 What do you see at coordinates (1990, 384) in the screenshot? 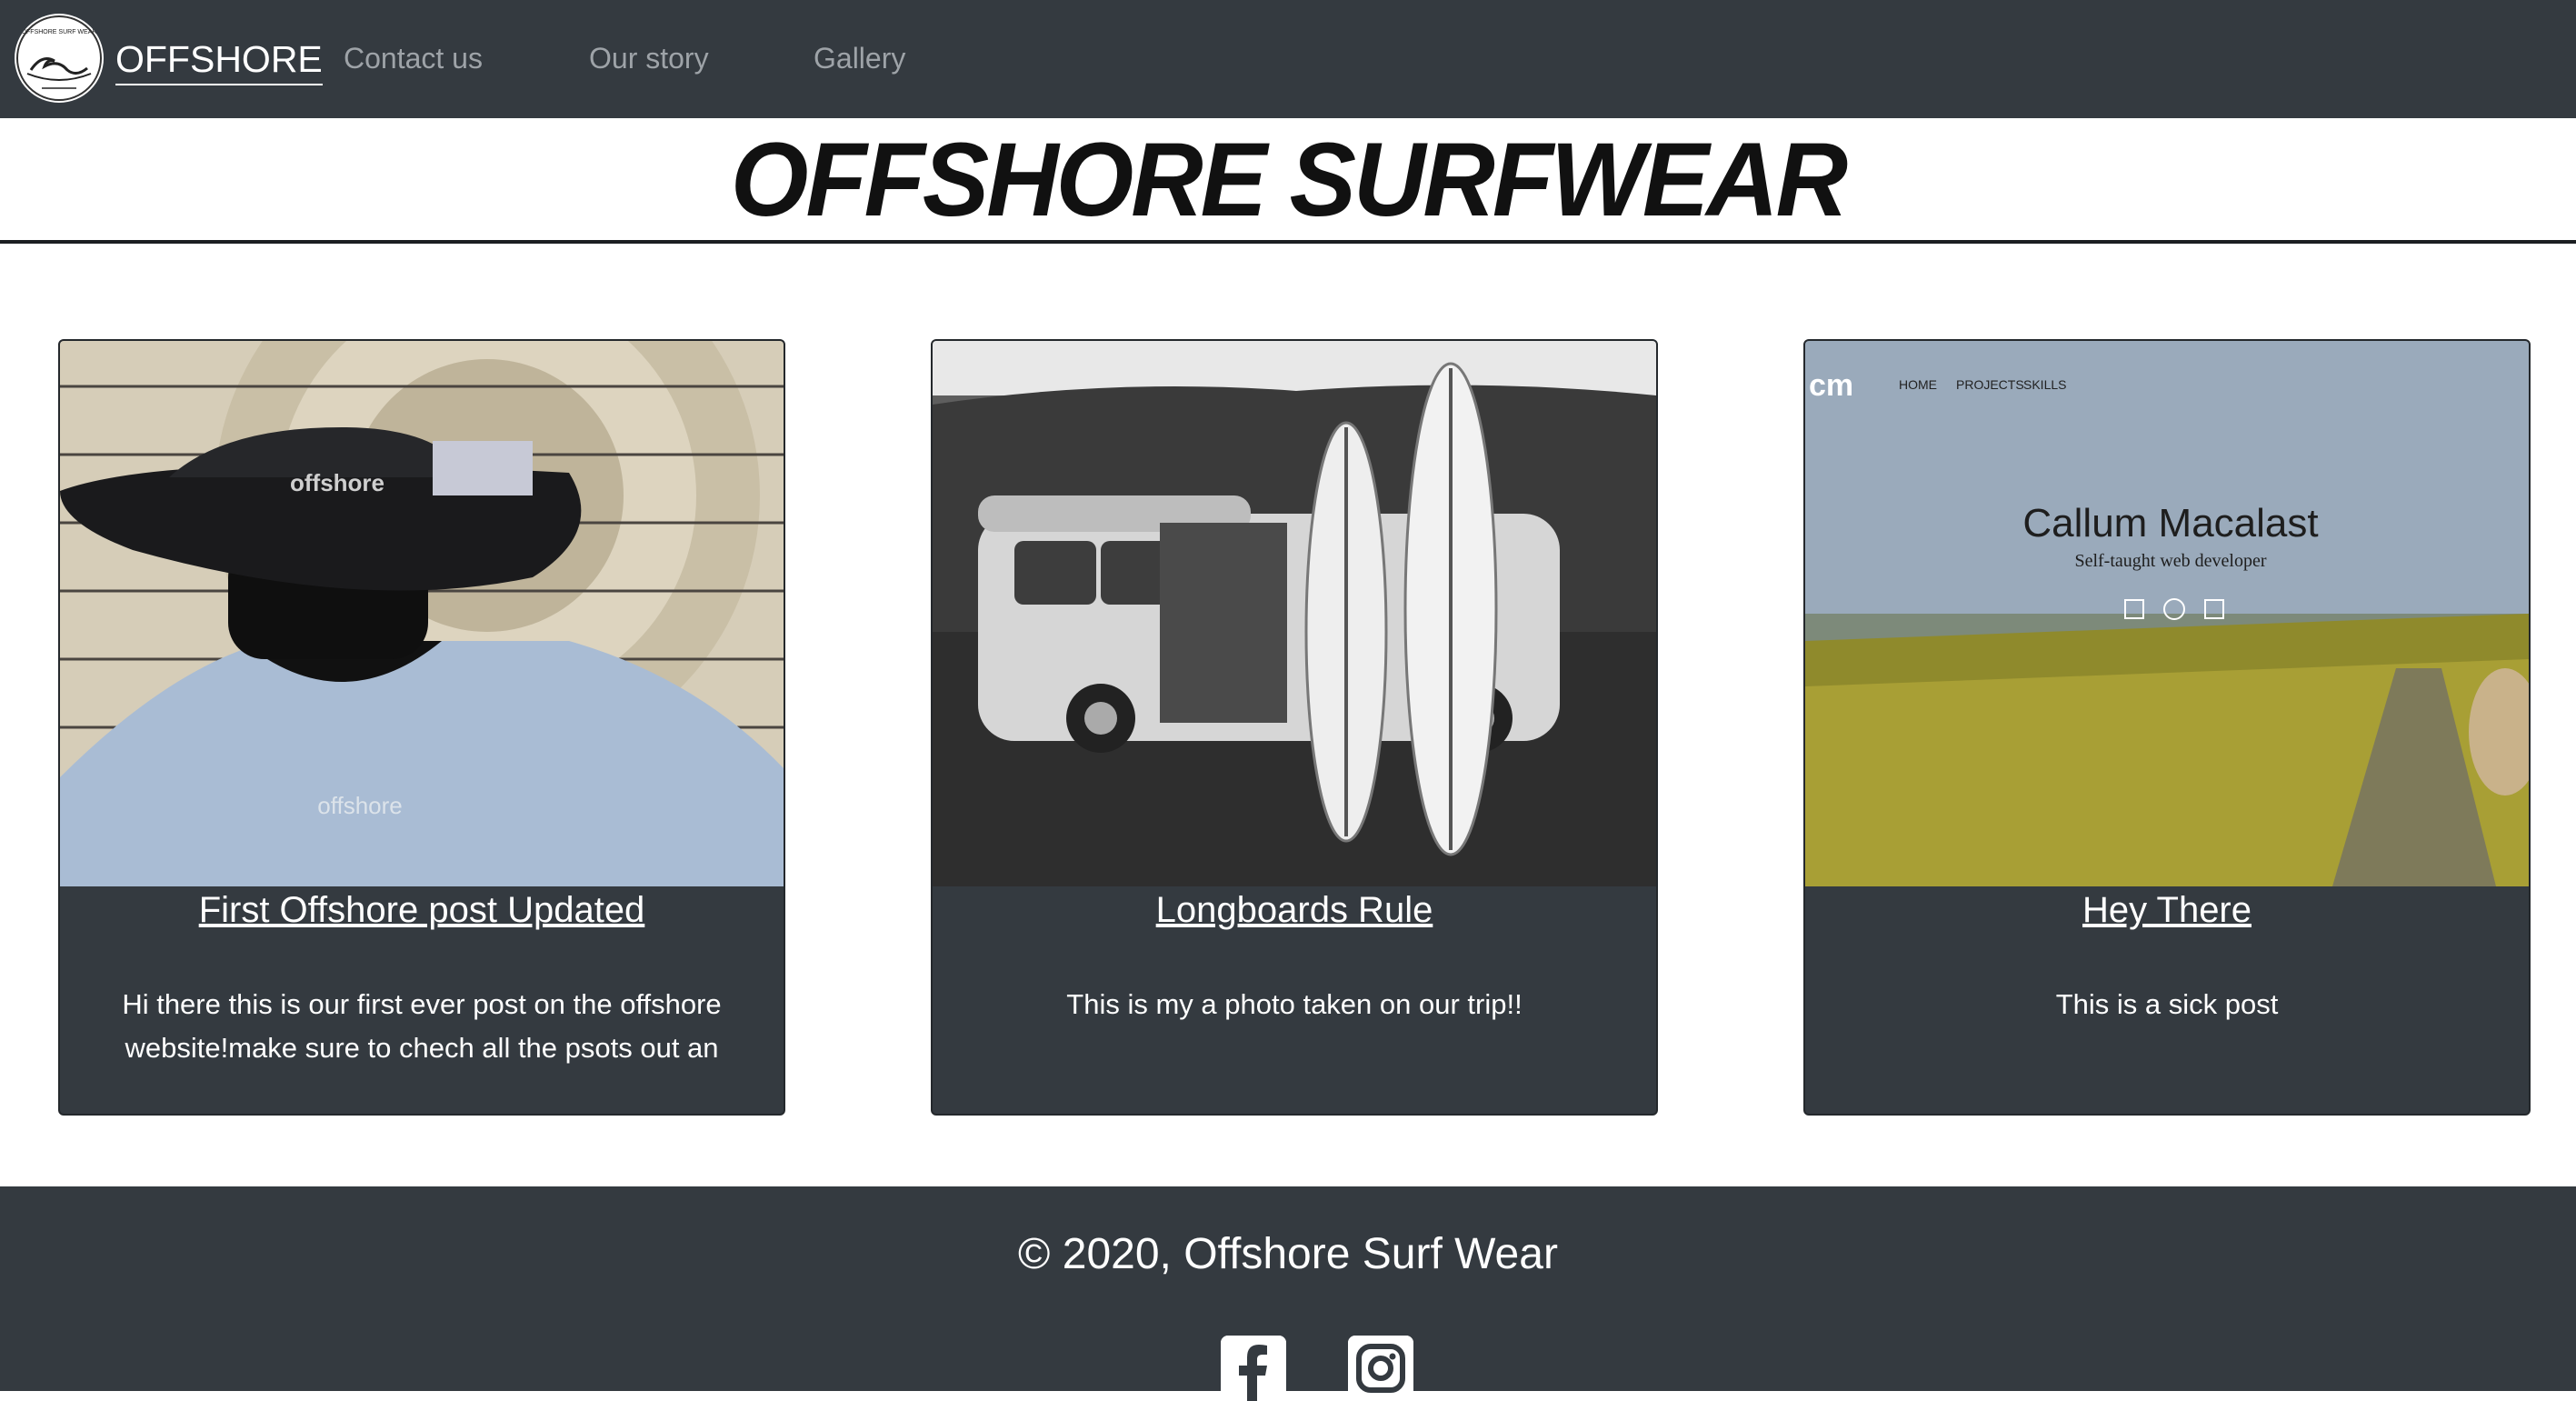
I see `site-nav-projects: PROJECTS` at bounding box center [1990, 384].